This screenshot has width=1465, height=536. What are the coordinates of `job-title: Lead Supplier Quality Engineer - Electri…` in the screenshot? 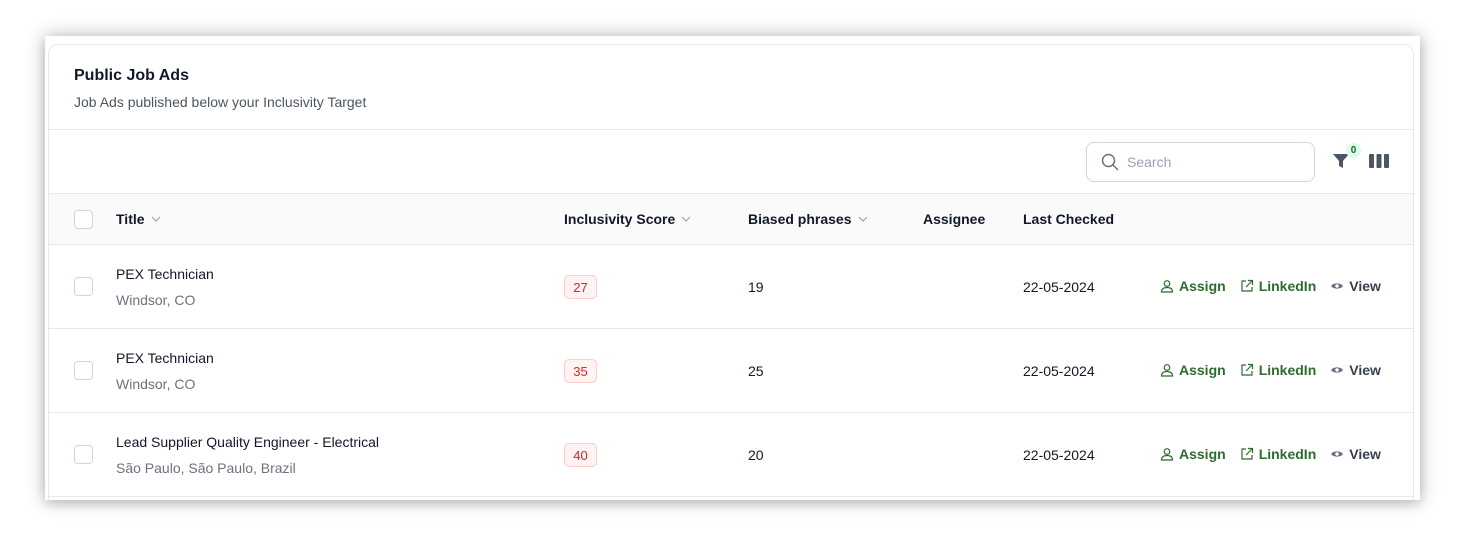 It's located at (248, 442).